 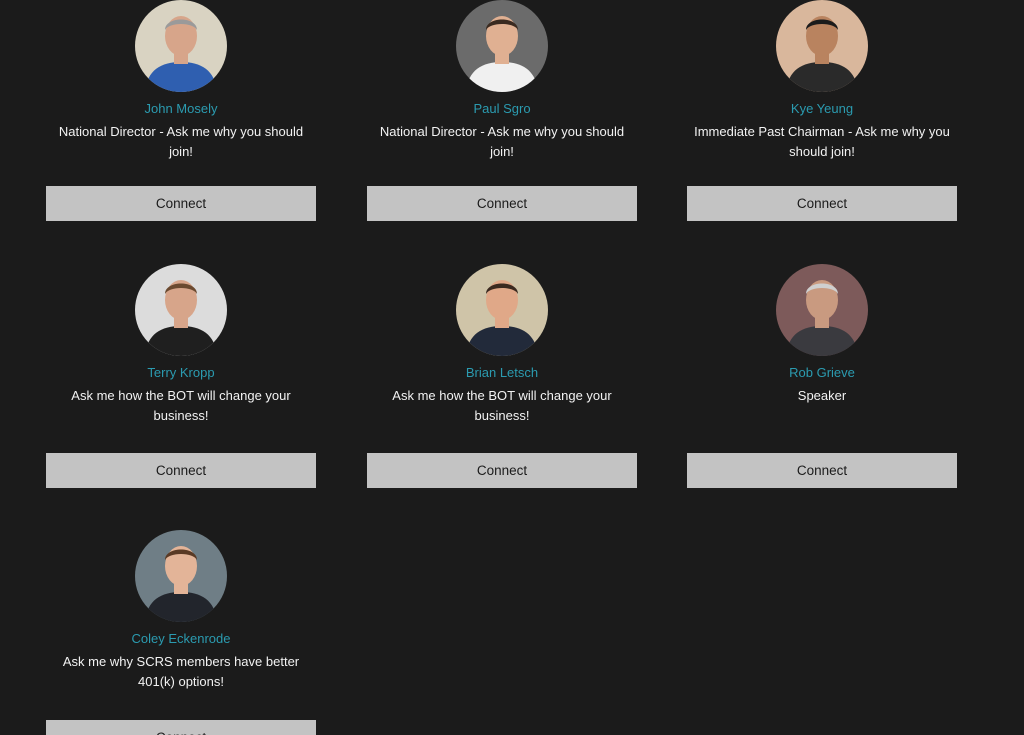 What do you see at coordinates (822, 395) in the screenshot?
I see `profile-title: Speaker` at bounding box center [822, 395].